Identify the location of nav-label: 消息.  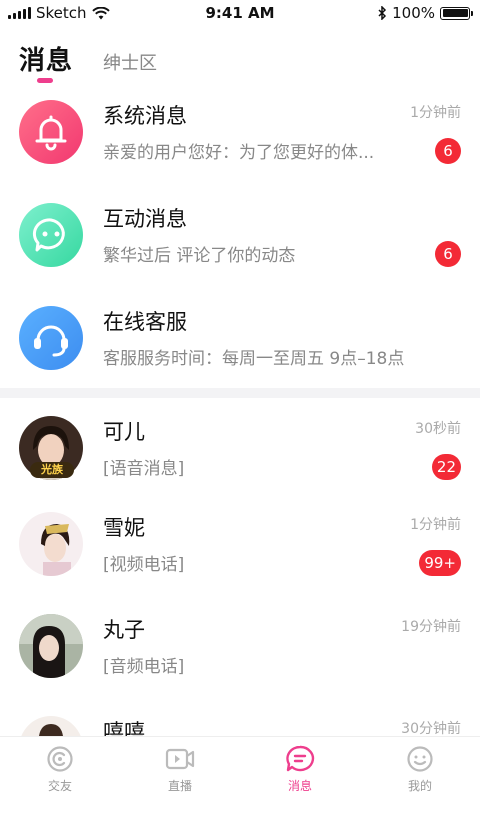
(299, 786).